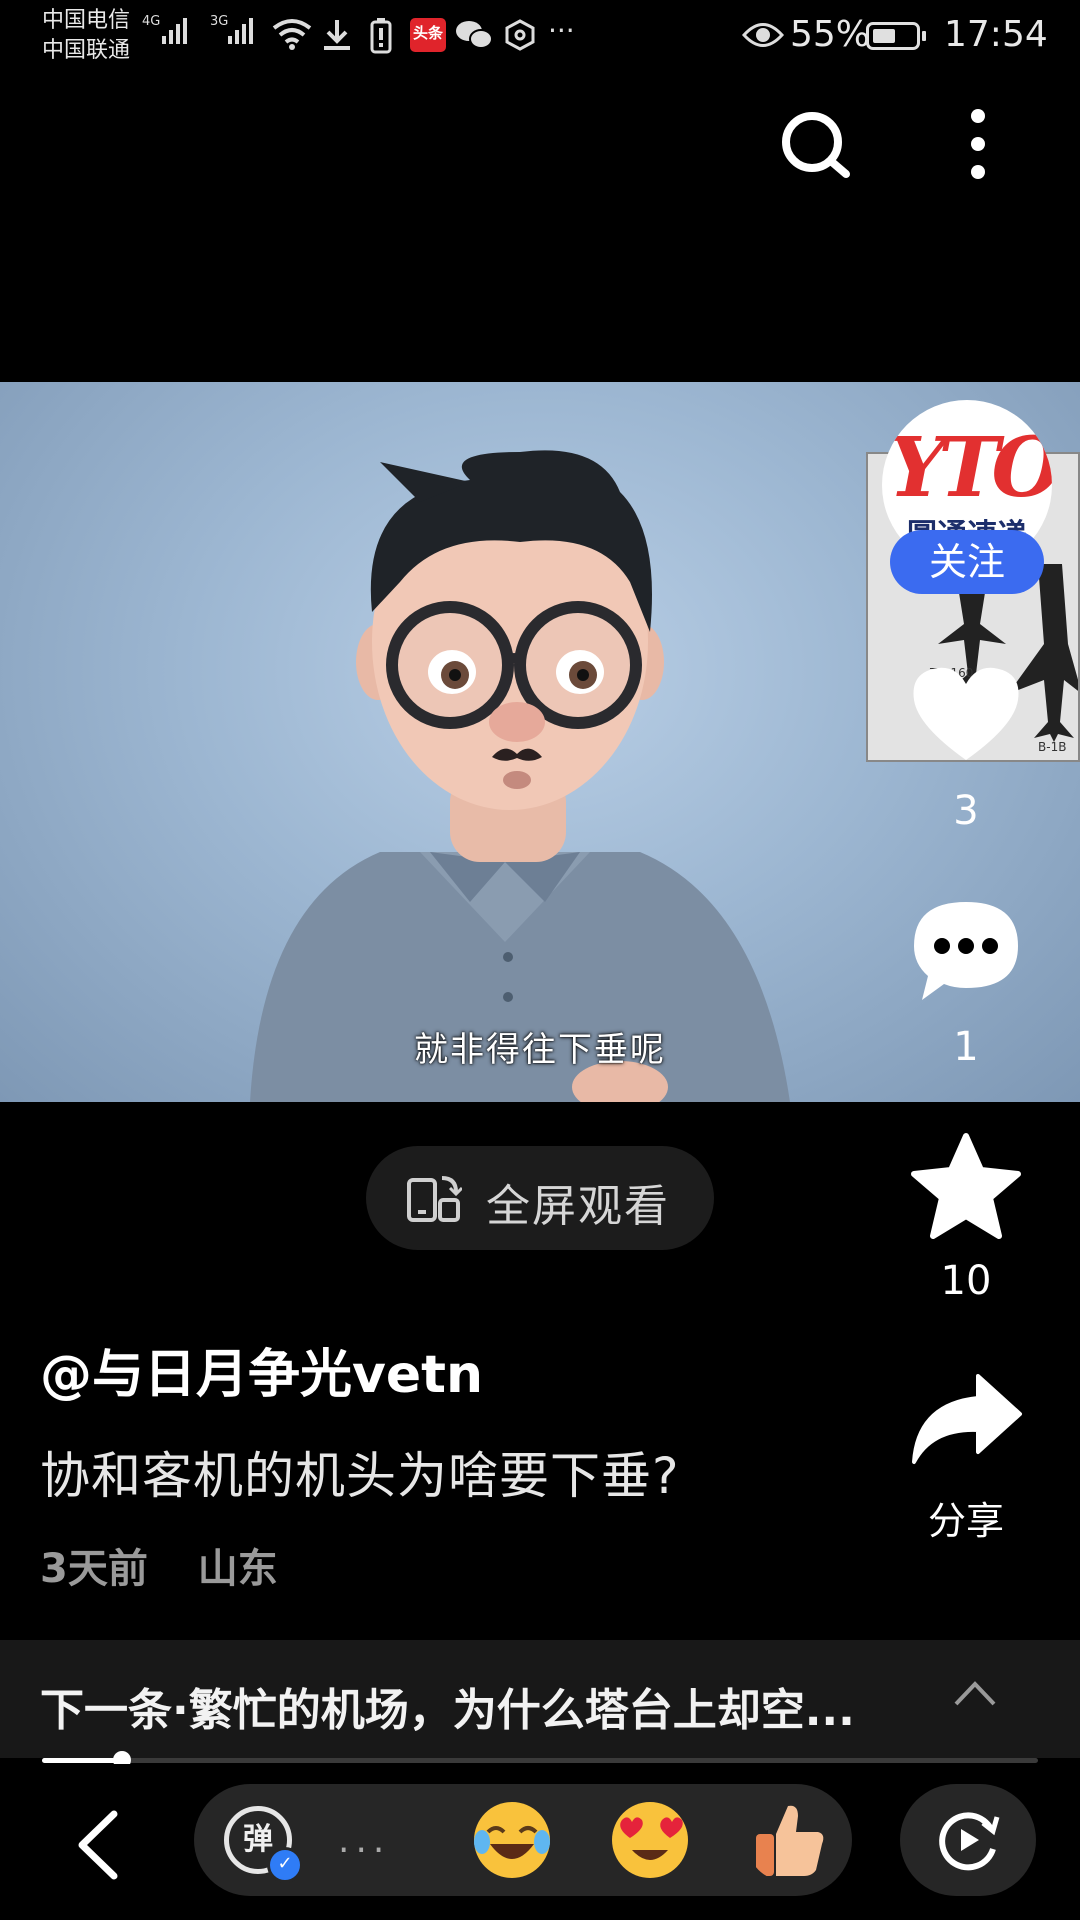 This screenshot has width=1080, height=1920. I want to click on like-button, so click(966, 716).